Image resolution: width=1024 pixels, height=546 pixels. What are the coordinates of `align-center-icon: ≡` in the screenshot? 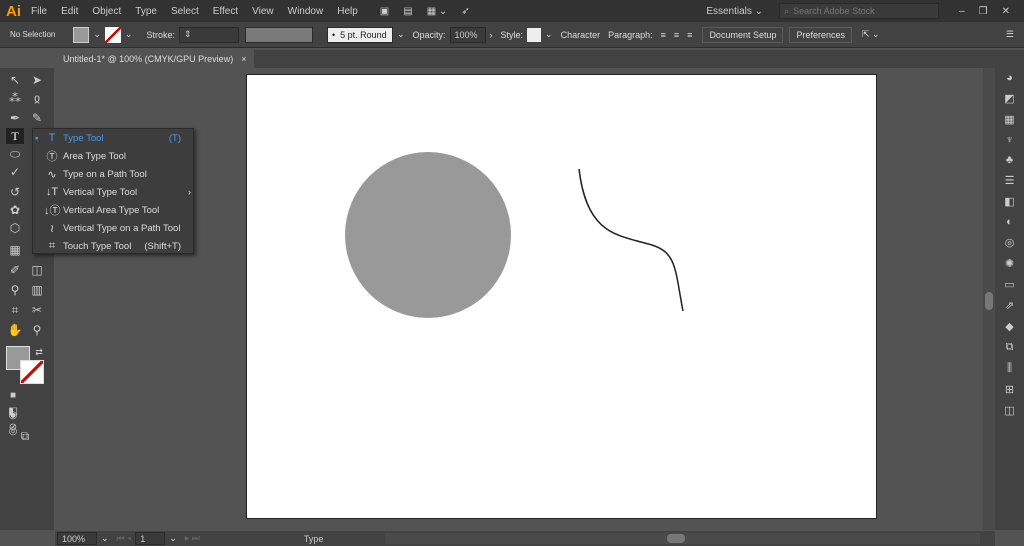 It's located at (676, 35).